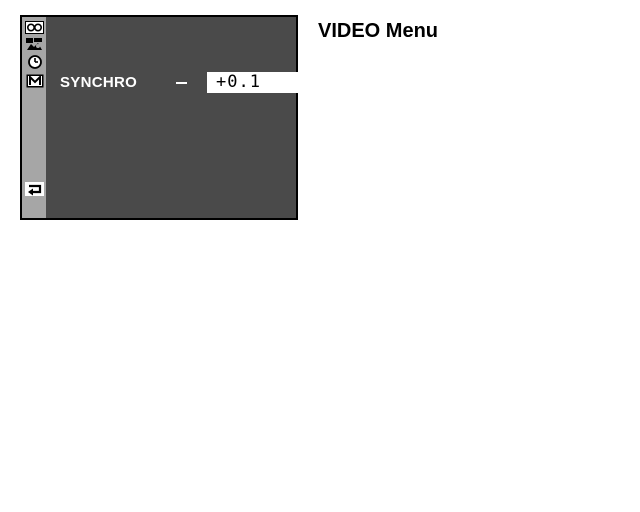 Image resolution: width=640 pixels, height=512 pixels. I want to click on value-highlight: +0.1, so click(261, 82).